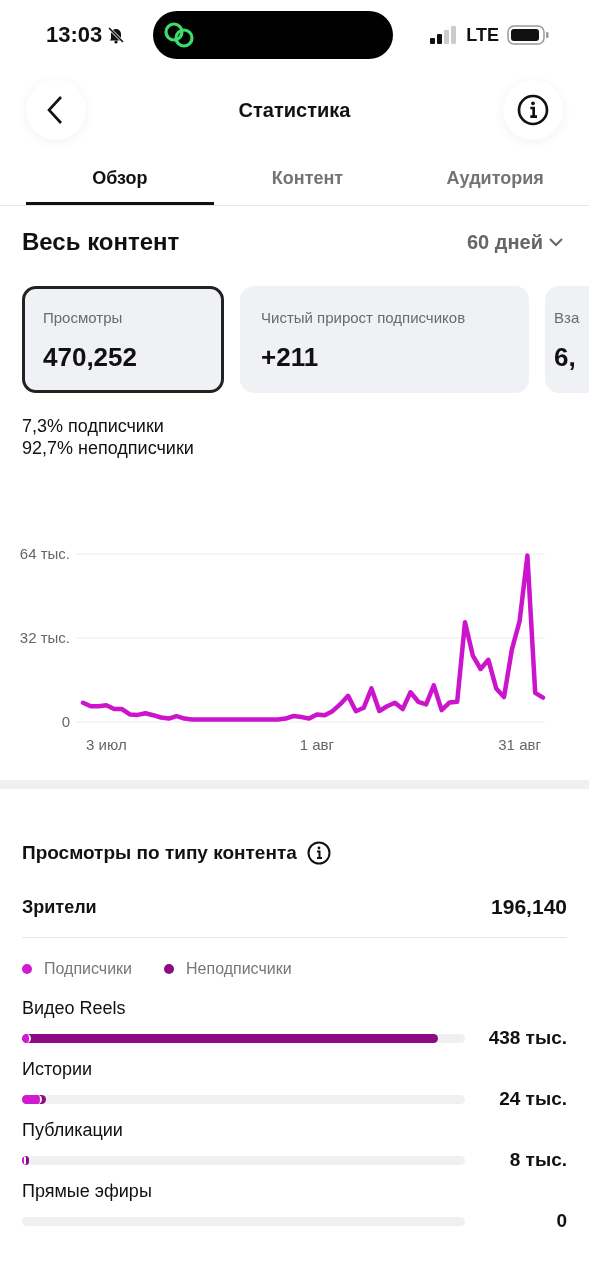 The image size is (589, 1280). Describe the element at coordinates (108, 448) in the screenshot. I see `audience-share: 92,7% неподписчики` at that location.